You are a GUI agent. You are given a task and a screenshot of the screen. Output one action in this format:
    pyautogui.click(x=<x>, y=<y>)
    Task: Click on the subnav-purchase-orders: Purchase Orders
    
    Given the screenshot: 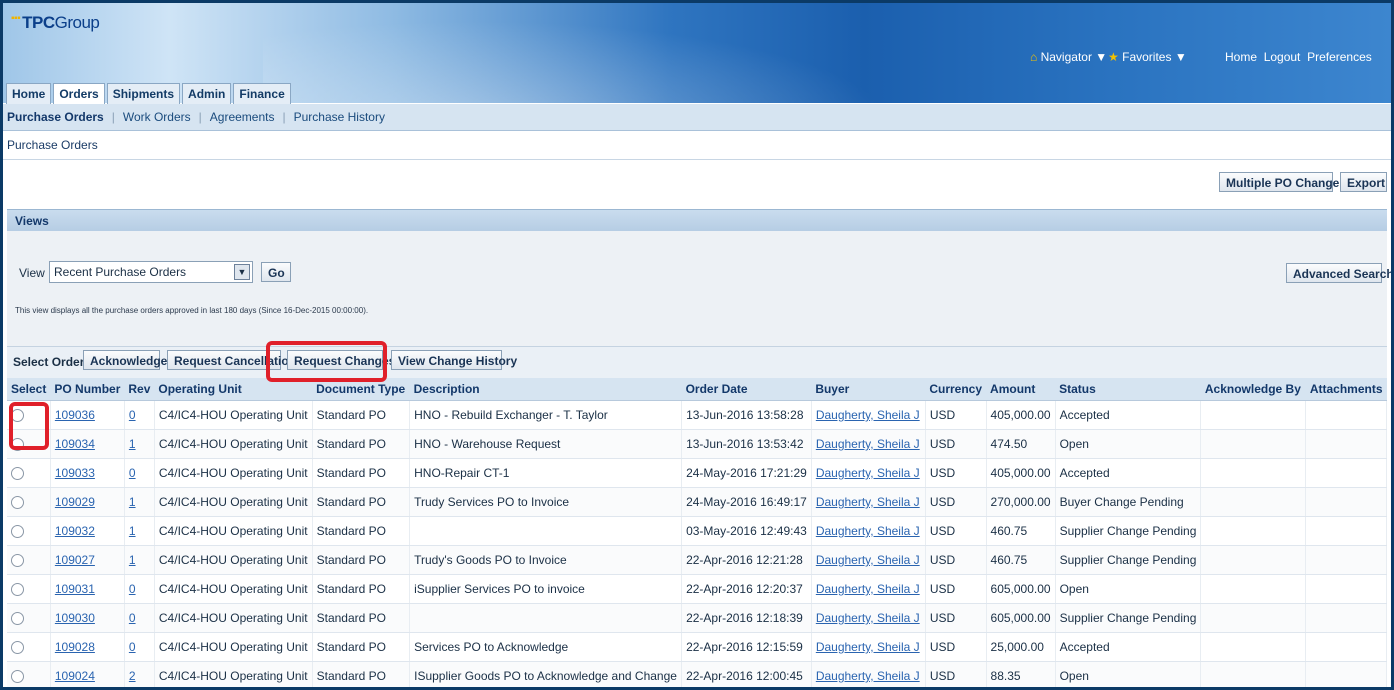 What is the action you would take?
    pyautogui.click(x=55, y=117)
    